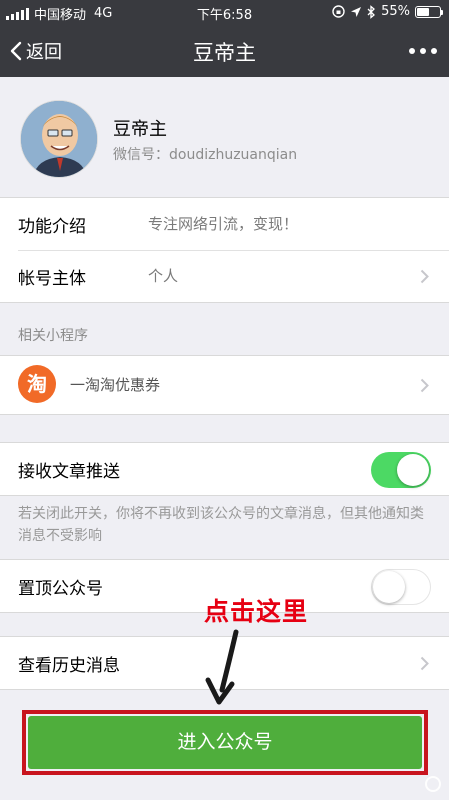 The height and width of the screenshot is (800, 449). I want to click on nav-bar: 返回 豆帝主, so click(224, 50).